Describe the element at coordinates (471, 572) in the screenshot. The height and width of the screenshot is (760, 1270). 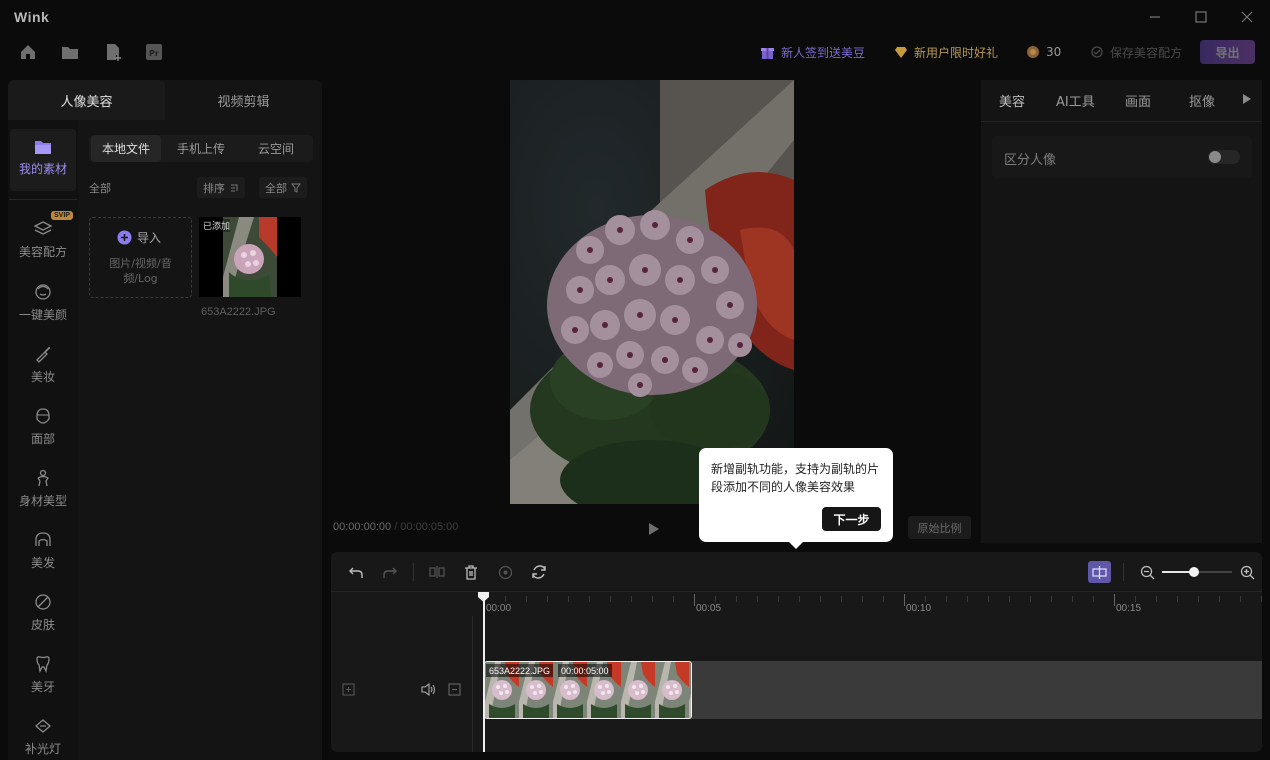
I see `delete-button` at that location.